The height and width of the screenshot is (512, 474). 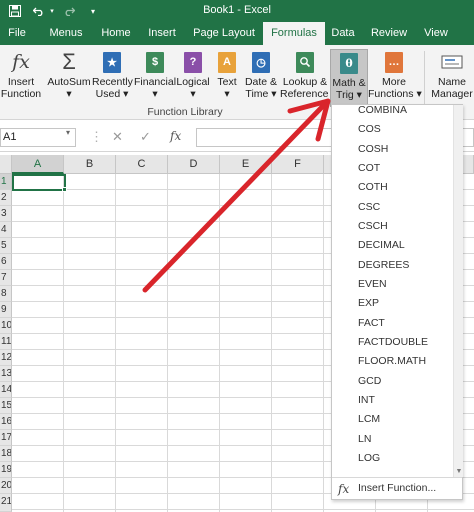 I want to click on tab-home: Home, so click(x=116, y=33).